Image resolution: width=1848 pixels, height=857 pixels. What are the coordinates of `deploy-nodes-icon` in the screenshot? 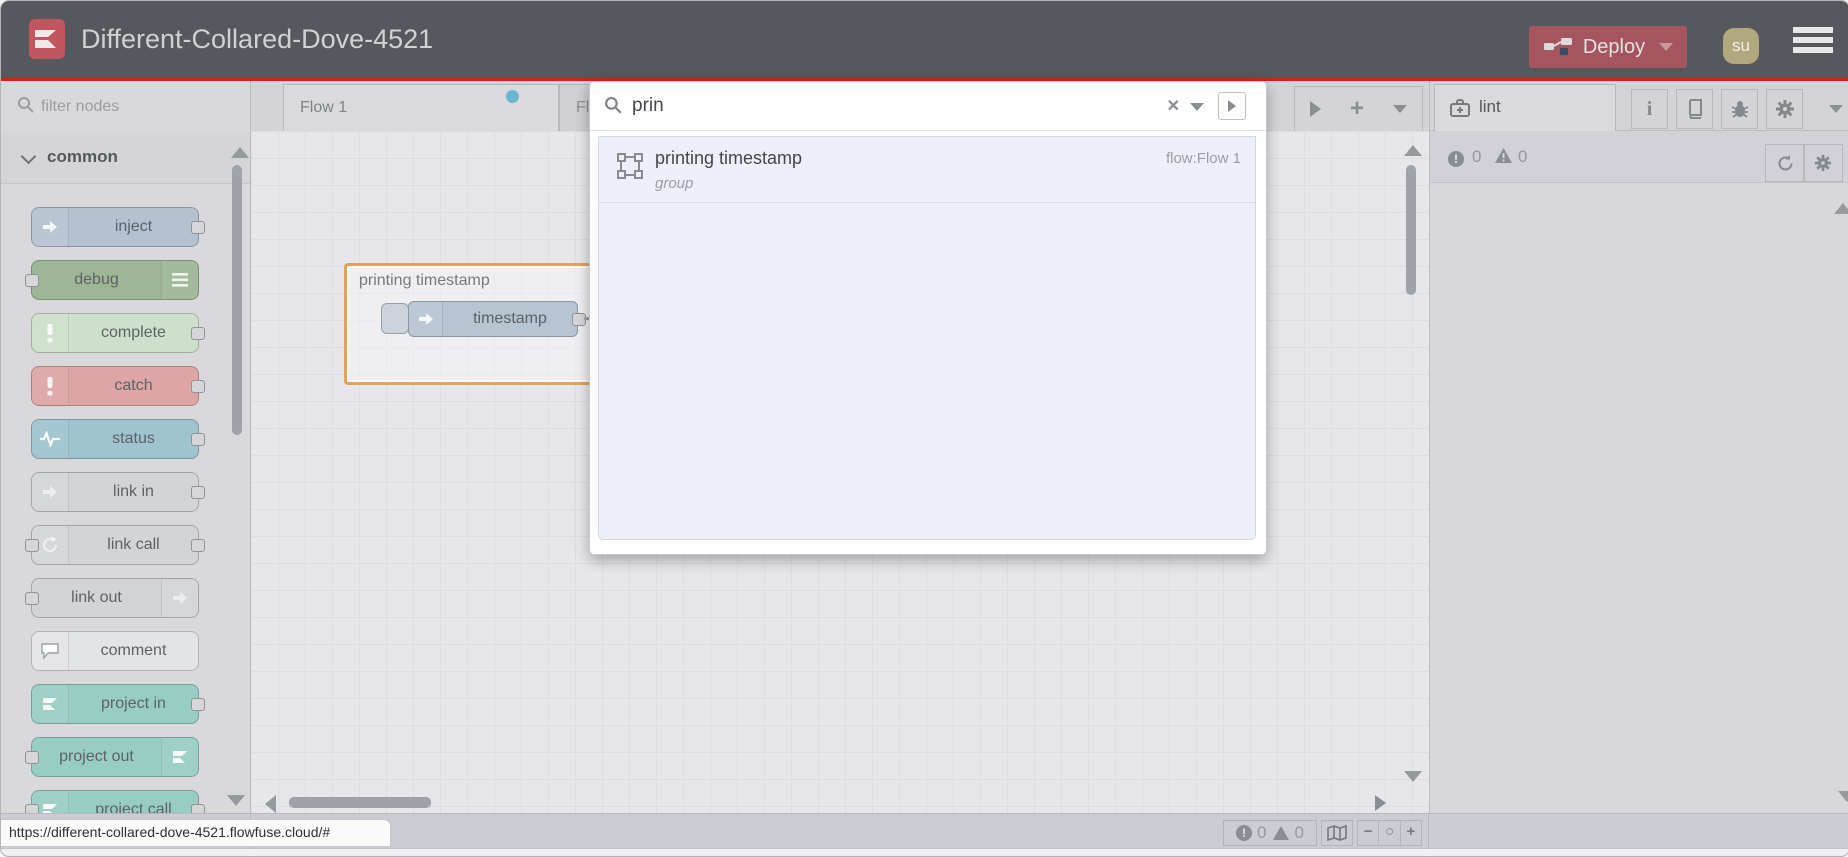 It's located at (1558, 47).